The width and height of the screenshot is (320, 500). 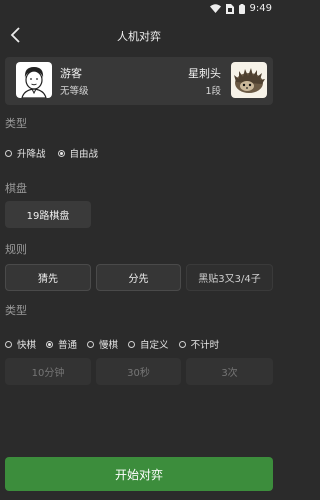 I want to click on status-time: 9:49, so click(x=260, y=8).